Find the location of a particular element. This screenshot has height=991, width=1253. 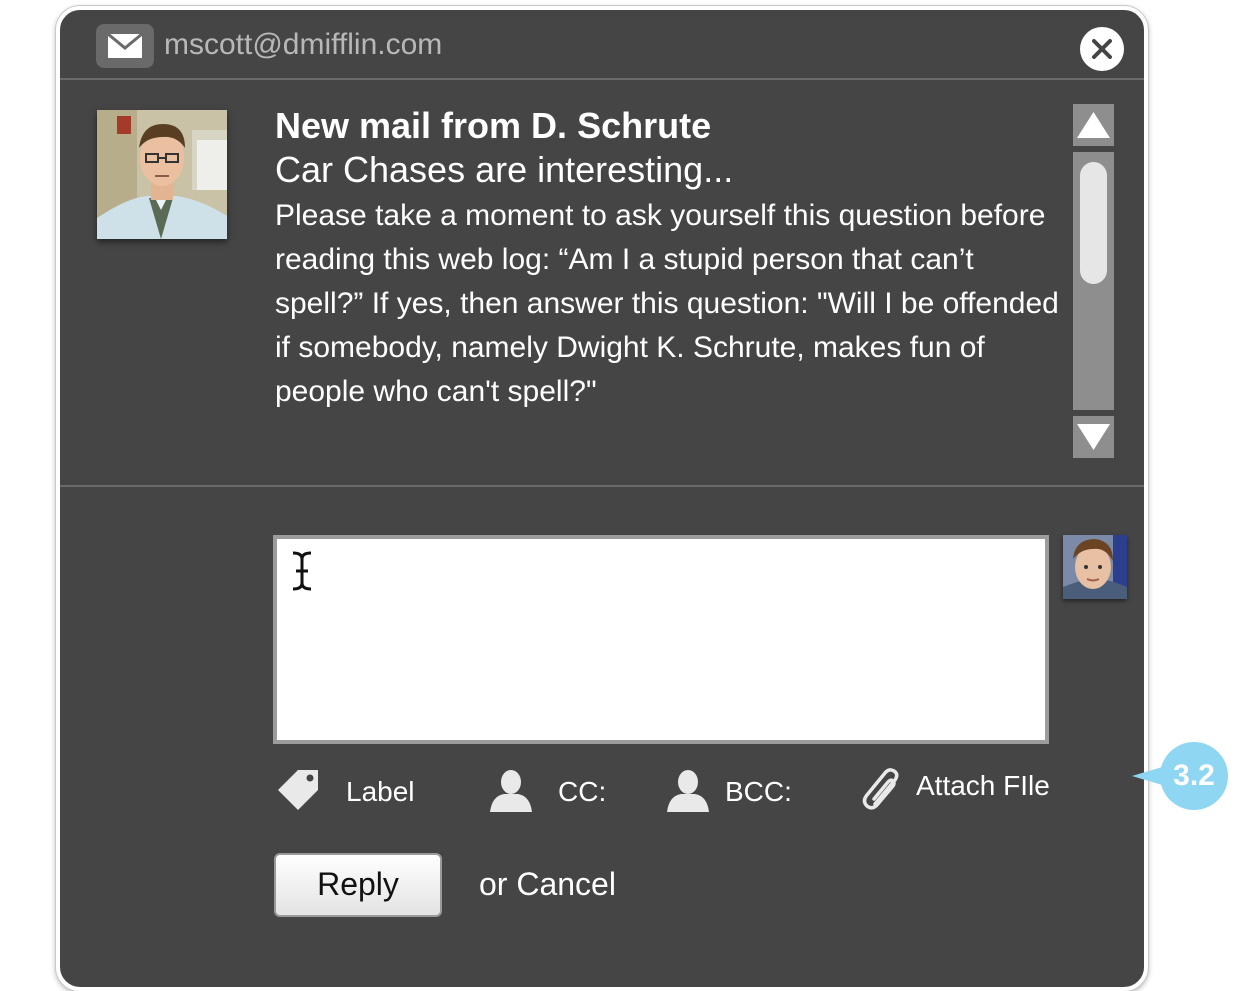

callout-label: 3.2 is located at coordinates (1194, 776).